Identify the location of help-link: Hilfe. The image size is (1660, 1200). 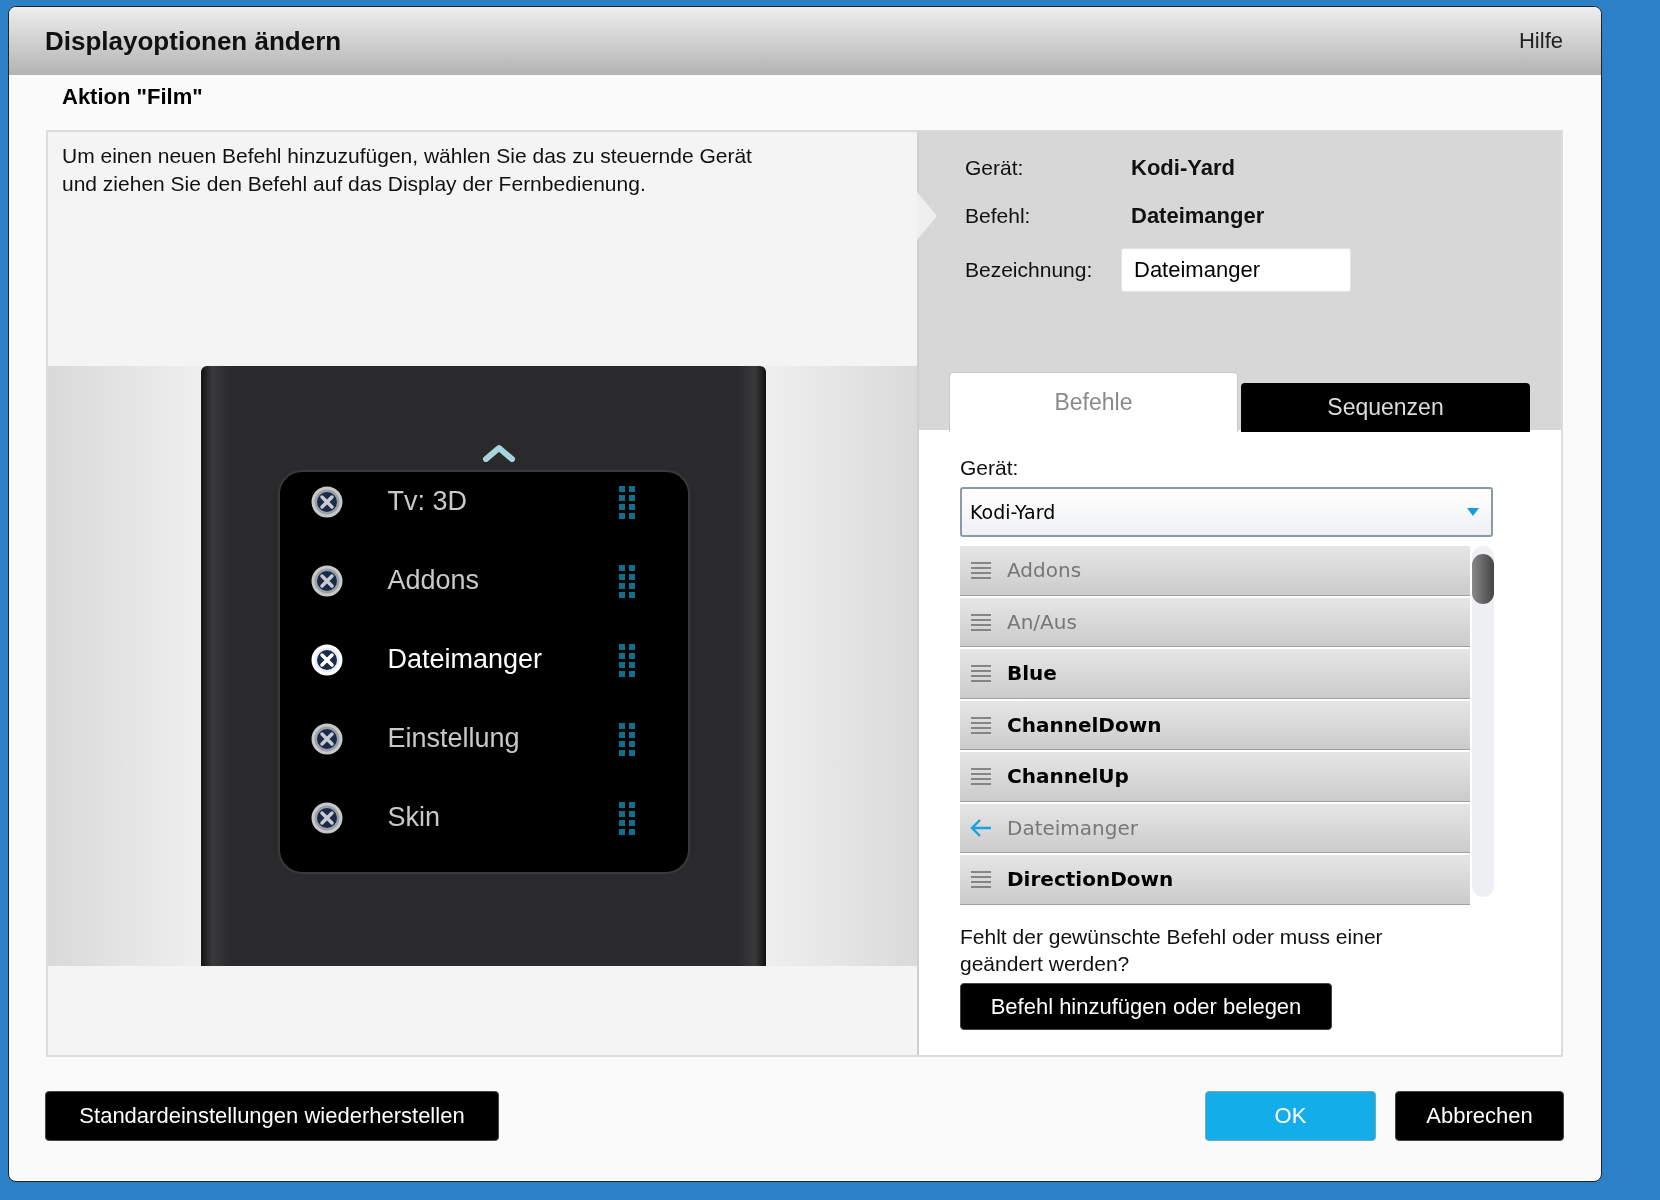
(1541, 41).